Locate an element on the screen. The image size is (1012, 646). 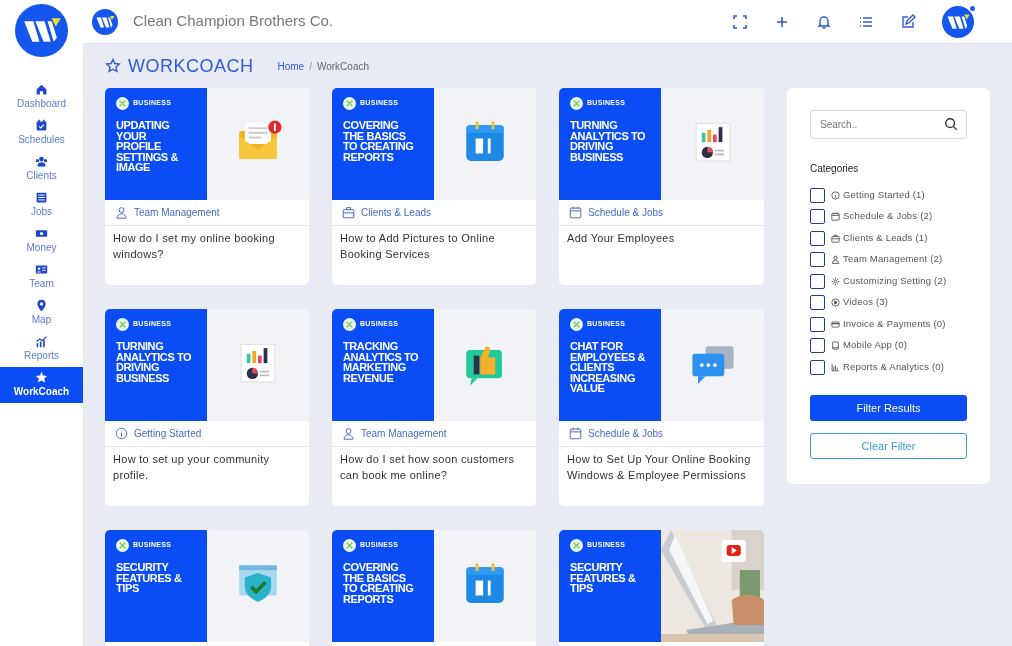
thumbnail-title: CHAT FOR EMPLOYEES & CLIENTS INCREASING VALUE is located at coordinates (608, 367).